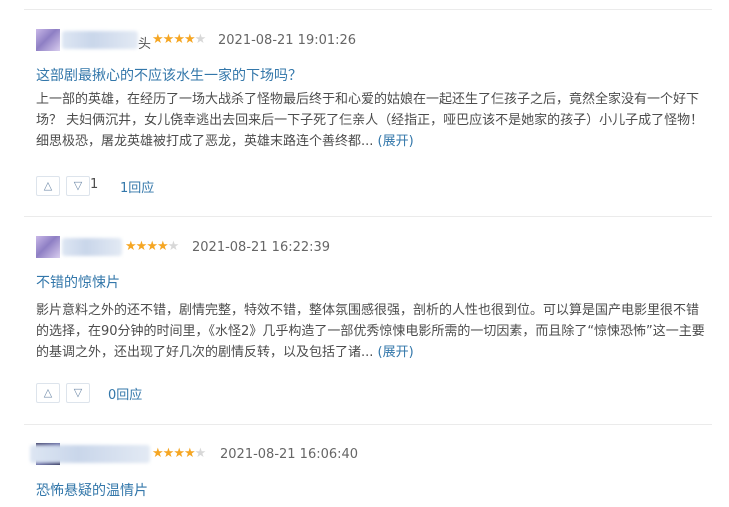 Image resolution: width=729 pixels, height=507 pixels. Describe the element at coordinates (364, 475) in the screenshot. I see `review-item: ★★★★★ 2021-08-21 16:06:40 恐怖悬疑的温情片` at that location.